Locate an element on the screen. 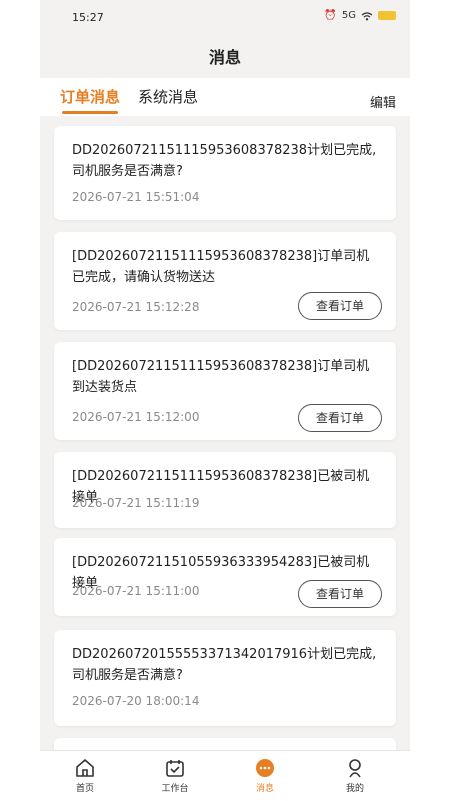 The height and width of the screenshot is (801, 450). nav-messages: 消息 is located at coordinates (265, 775).